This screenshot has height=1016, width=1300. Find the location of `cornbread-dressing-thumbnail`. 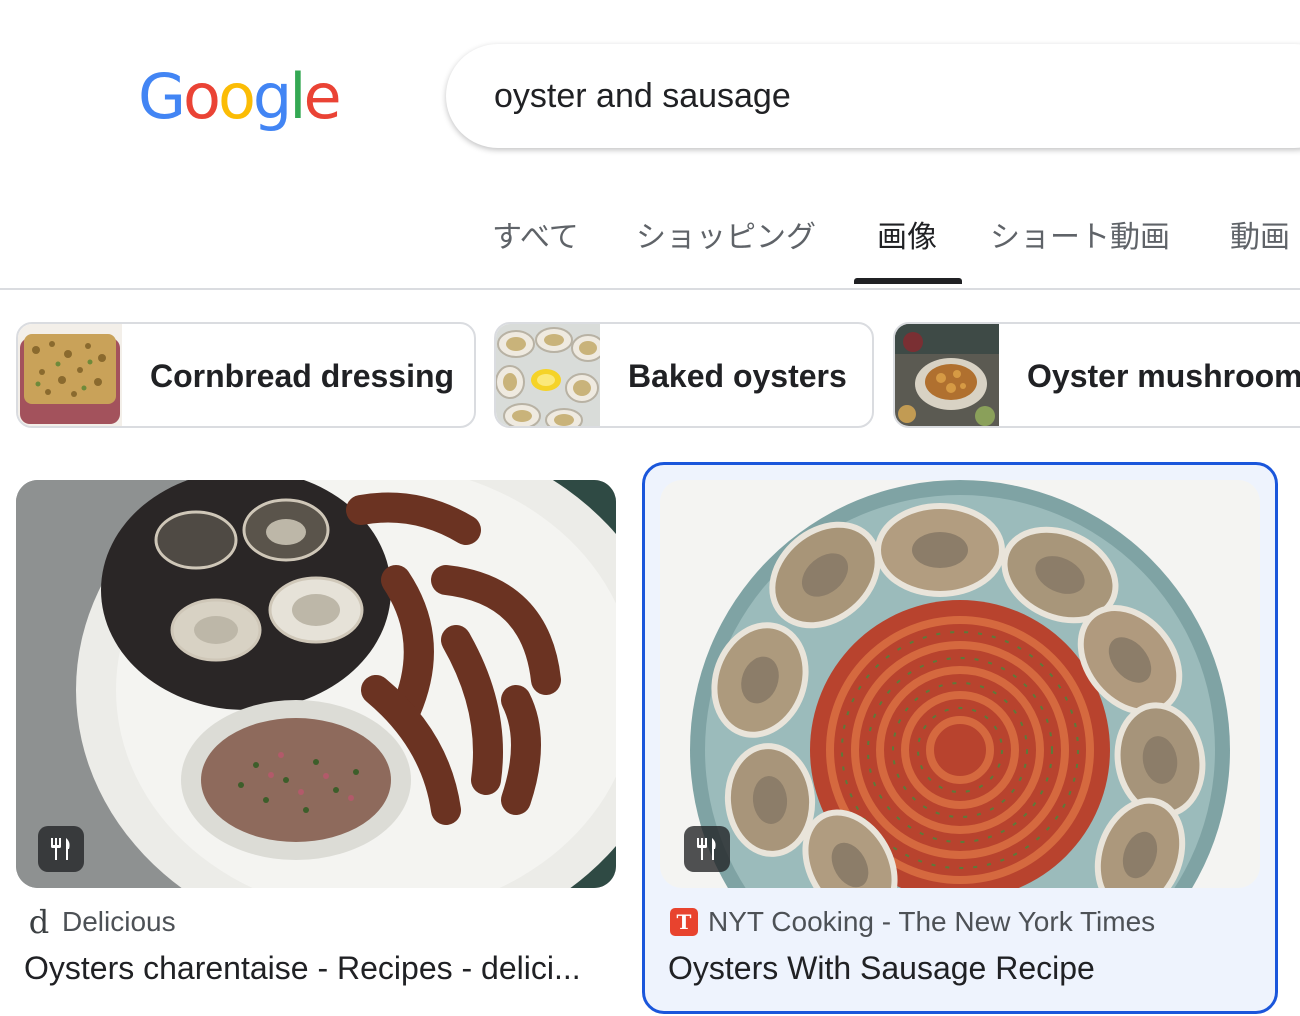

cornbread-dressing-thumbnail is located at coordinates (70, 375).